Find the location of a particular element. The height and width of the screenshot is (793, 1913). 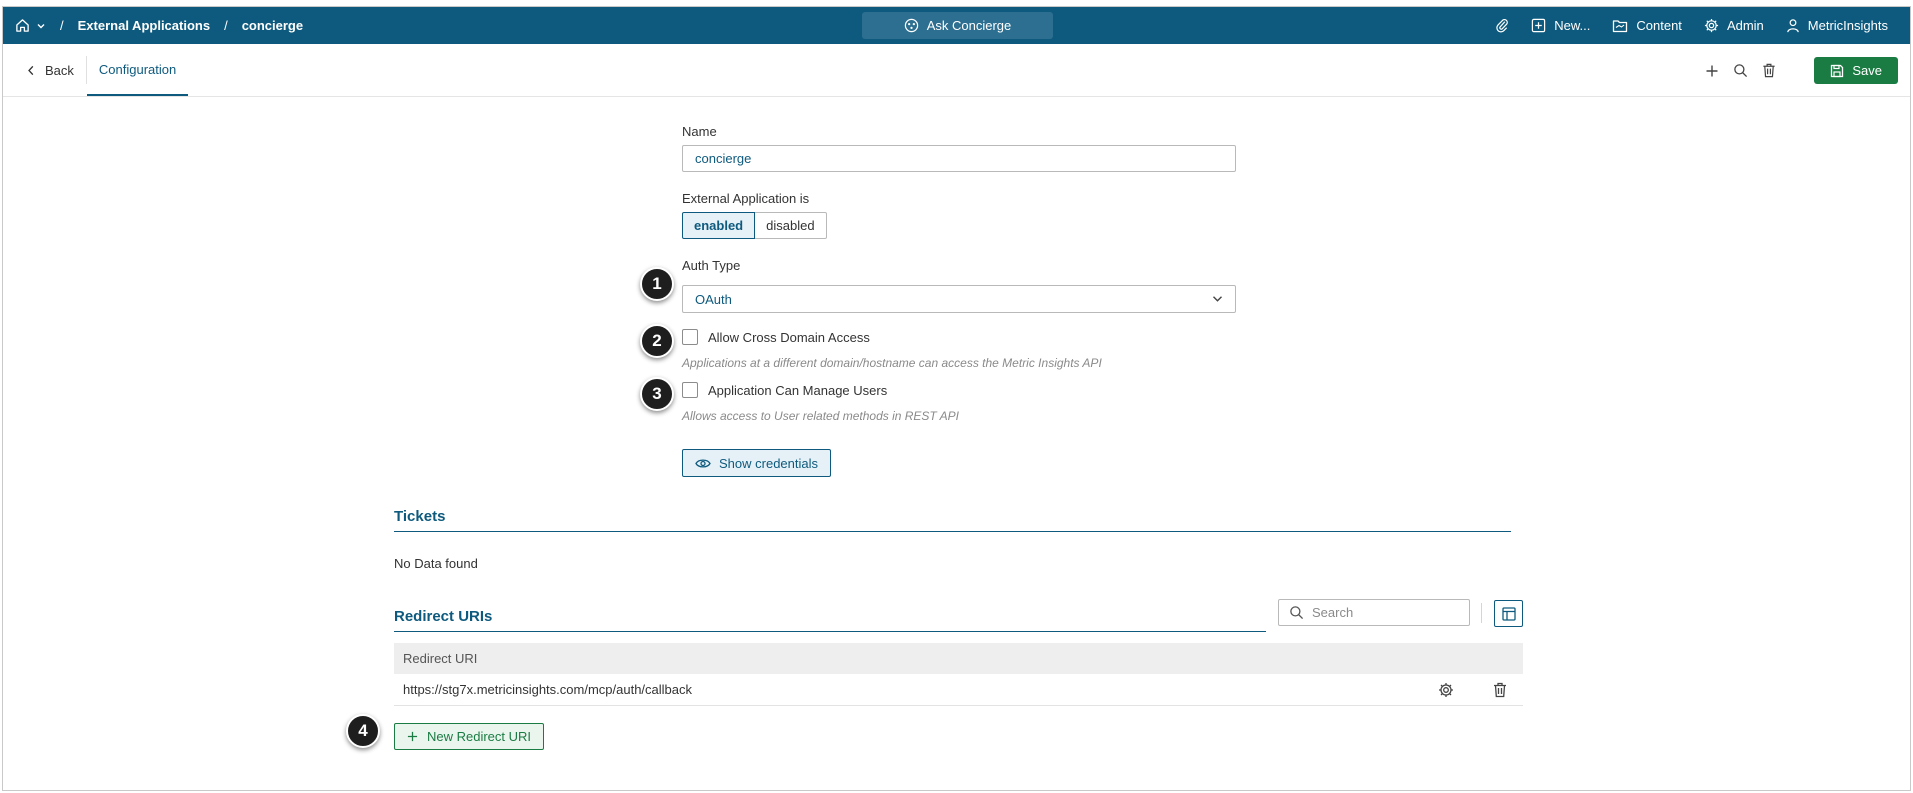

content-menu: Content is located at coordinates (1647, 25).